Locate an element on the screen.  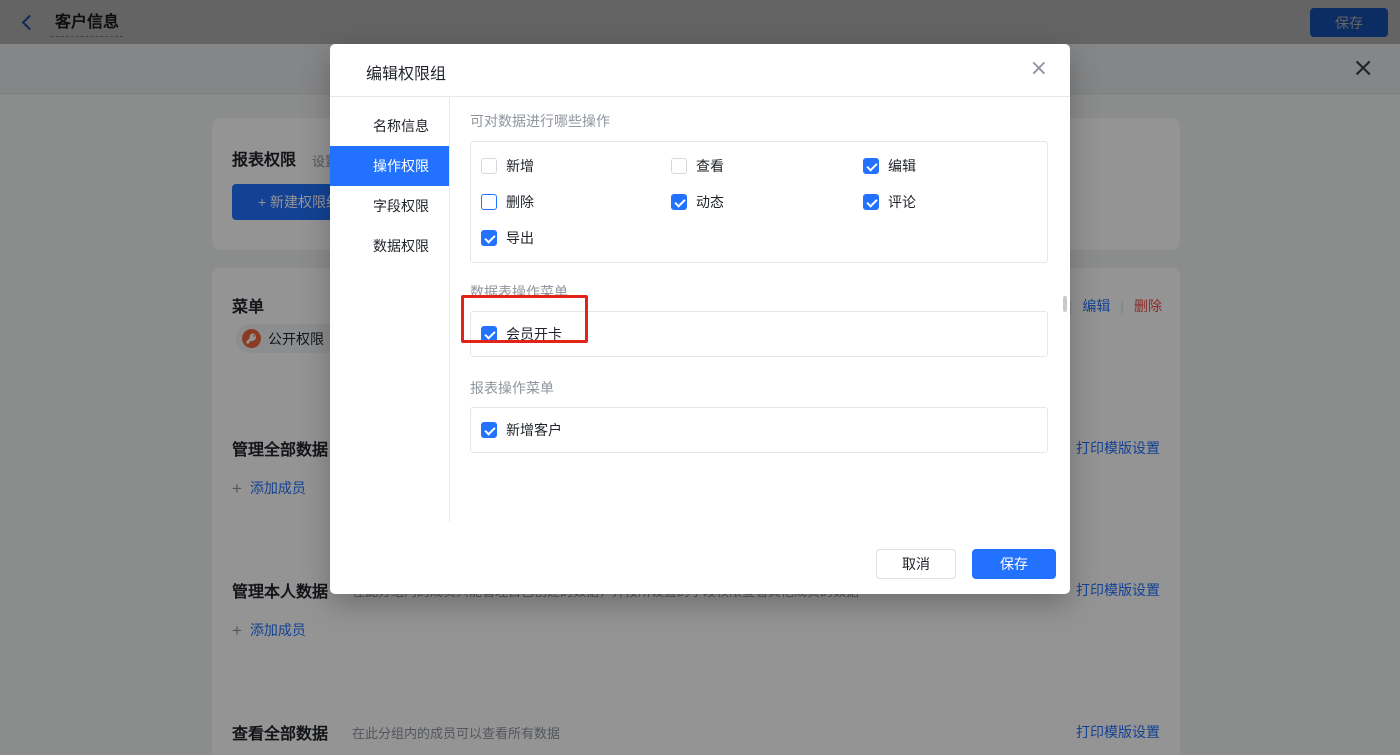
table-menu-section-label: 数据表操作菜单 is located at coordinates (519, 292).